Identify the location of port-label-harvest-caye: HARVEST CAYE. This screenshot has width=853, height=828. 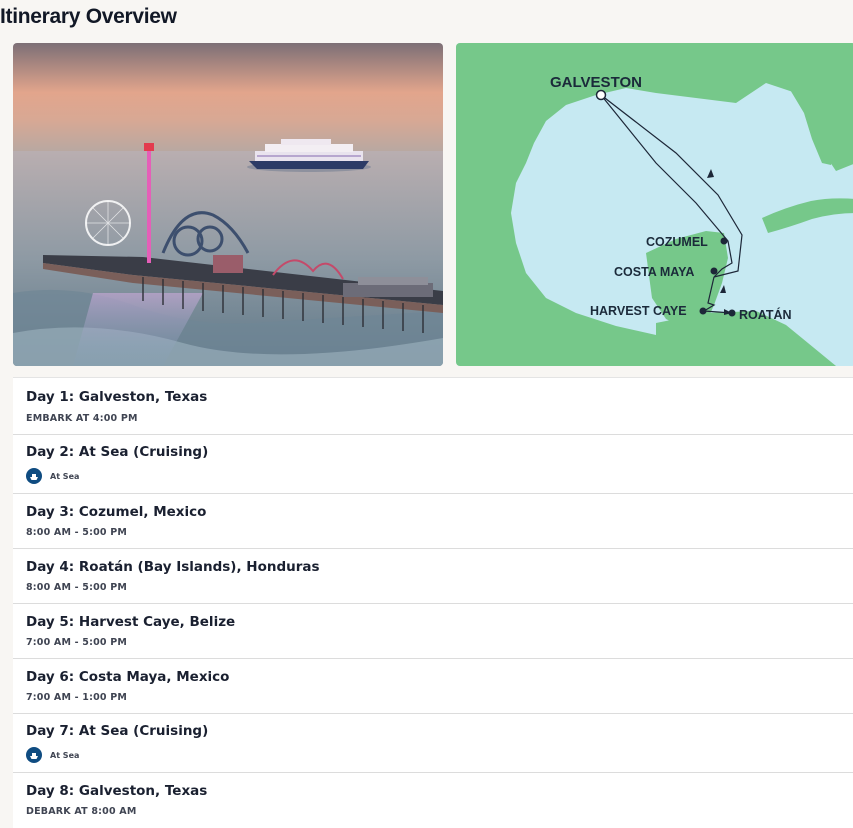
(638, 311).